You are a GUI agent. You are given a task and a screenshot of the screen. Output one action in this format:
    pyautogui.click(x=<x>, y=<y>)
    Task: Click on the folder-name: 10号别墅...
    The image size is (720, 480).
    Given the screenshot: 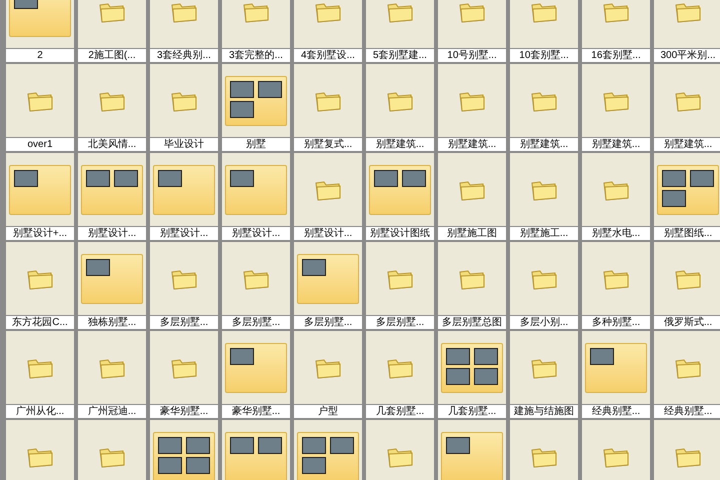 What is the action you would take?
    pyautogui.click(x=472, y=55)
    